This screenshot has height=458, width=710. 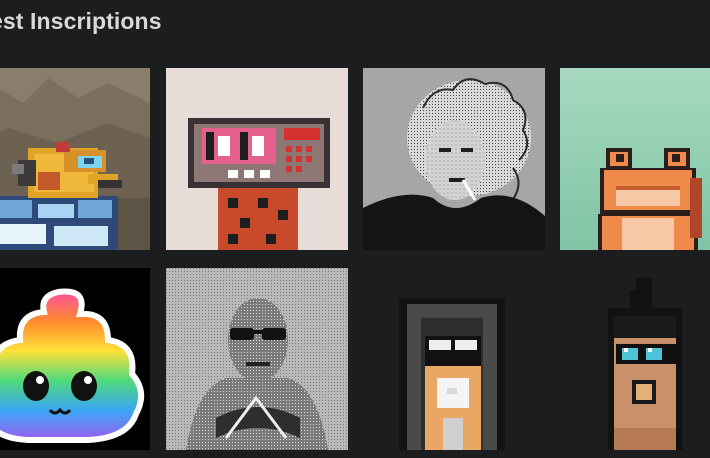 I want to click on dithered-portrait-image, so click(x=454, y=159).